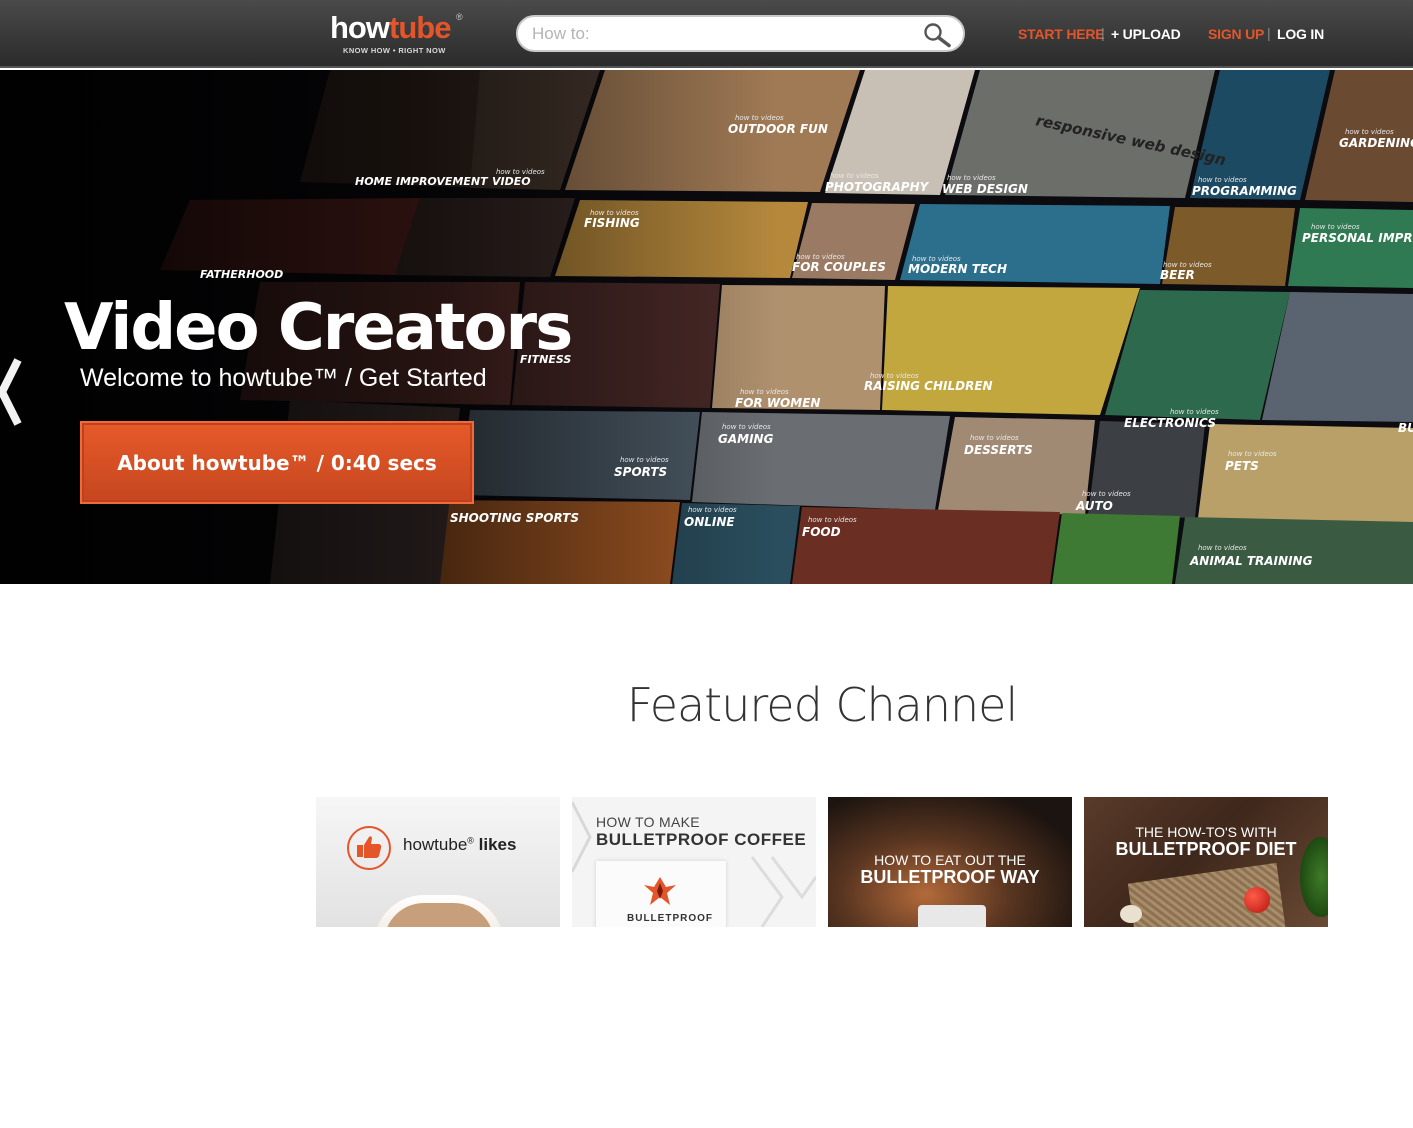 The width and height of the screenshot is (1413, 1128). What do you see at coordinates (511, 181) in the screenshot?
I see `tile-label-video: VIDEO` at bounding box center [511, 181].